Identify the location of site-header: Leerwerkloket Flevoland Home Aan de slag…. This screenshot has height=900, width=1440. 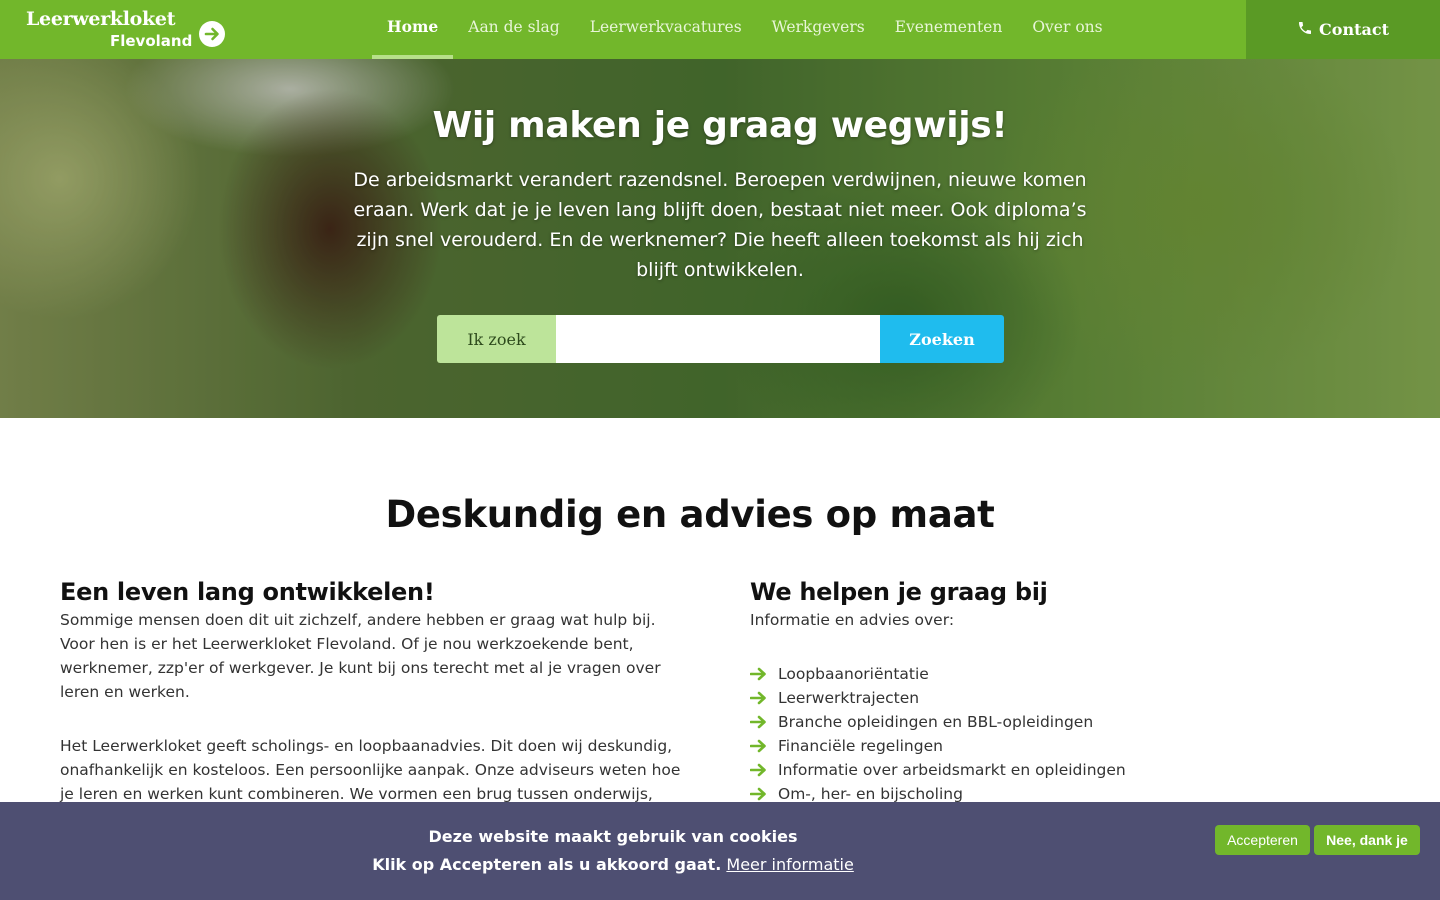
(720, 29).